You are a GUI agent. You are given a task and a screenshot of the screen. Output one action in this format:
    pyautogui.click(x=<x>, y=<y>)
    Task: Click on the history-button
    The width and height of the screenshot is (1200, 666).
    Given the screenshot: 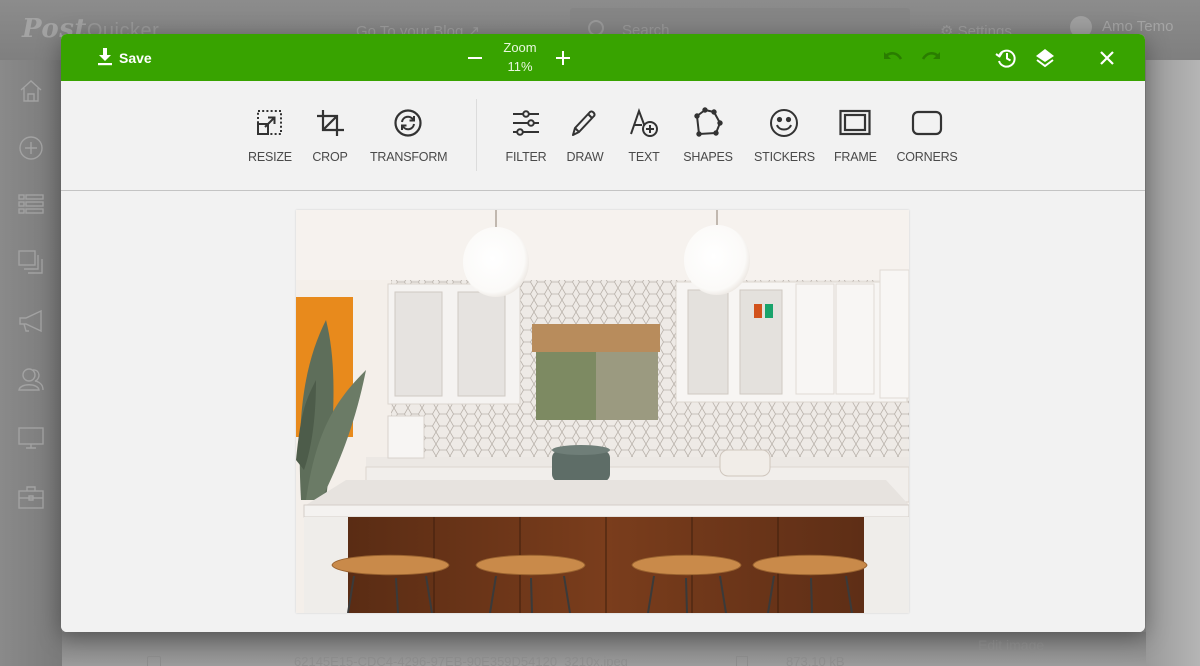 What is the action you would take?
    pyautogui.click(x=1006, y=58)
    